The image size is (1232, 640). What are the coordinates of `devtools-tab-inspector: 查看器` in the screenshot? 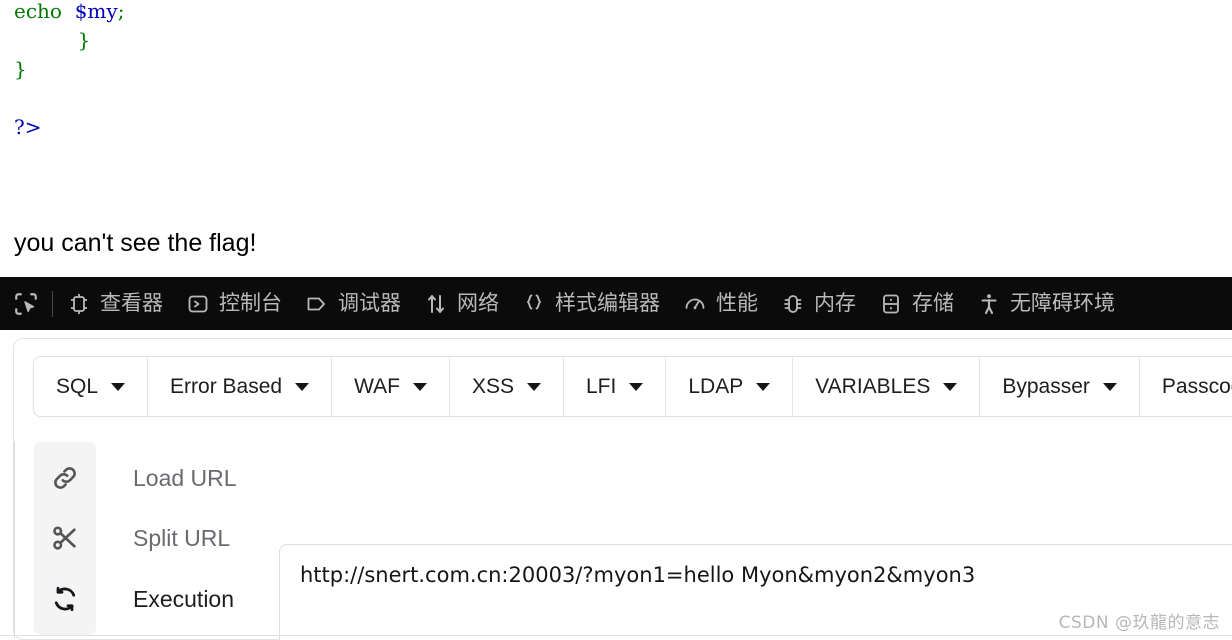 It's located at (114, 303).